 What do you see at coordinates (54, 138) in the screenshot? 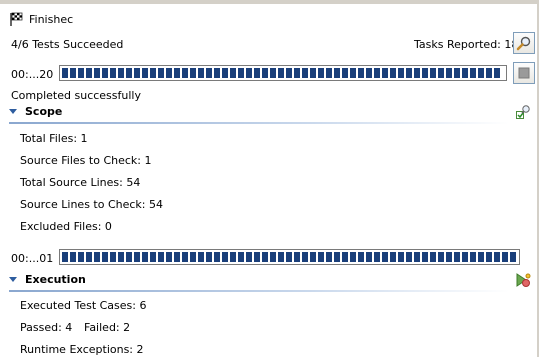
I see `scope-total-files: Total Files: 1` at bounding box center [54, 138].